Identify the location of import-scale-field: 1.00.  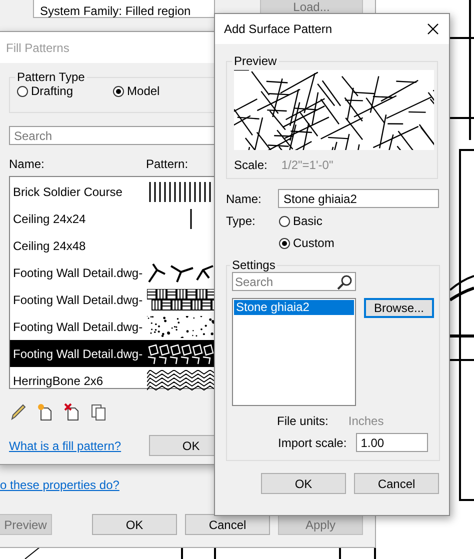
(392, 442).